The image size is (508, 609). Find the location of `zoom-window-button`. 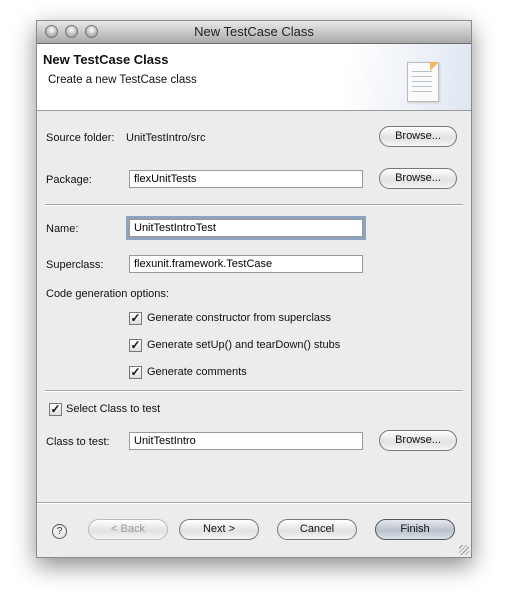

zoom-window-button is located at coordinates (91, 31).